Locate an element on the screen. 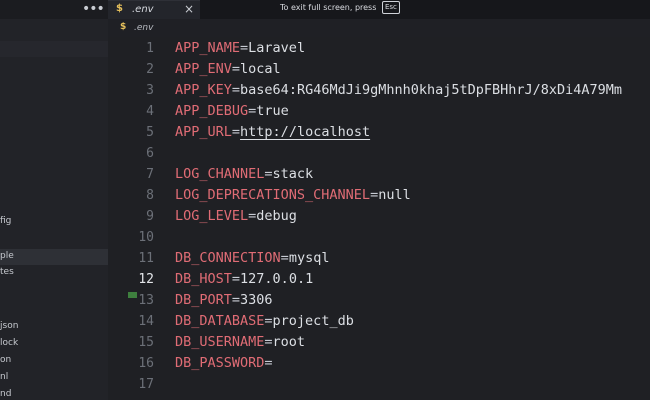 The width and height of the screenshot is (650, 400). ellipsis-icon: ••• is located at coordinates (93, 9).